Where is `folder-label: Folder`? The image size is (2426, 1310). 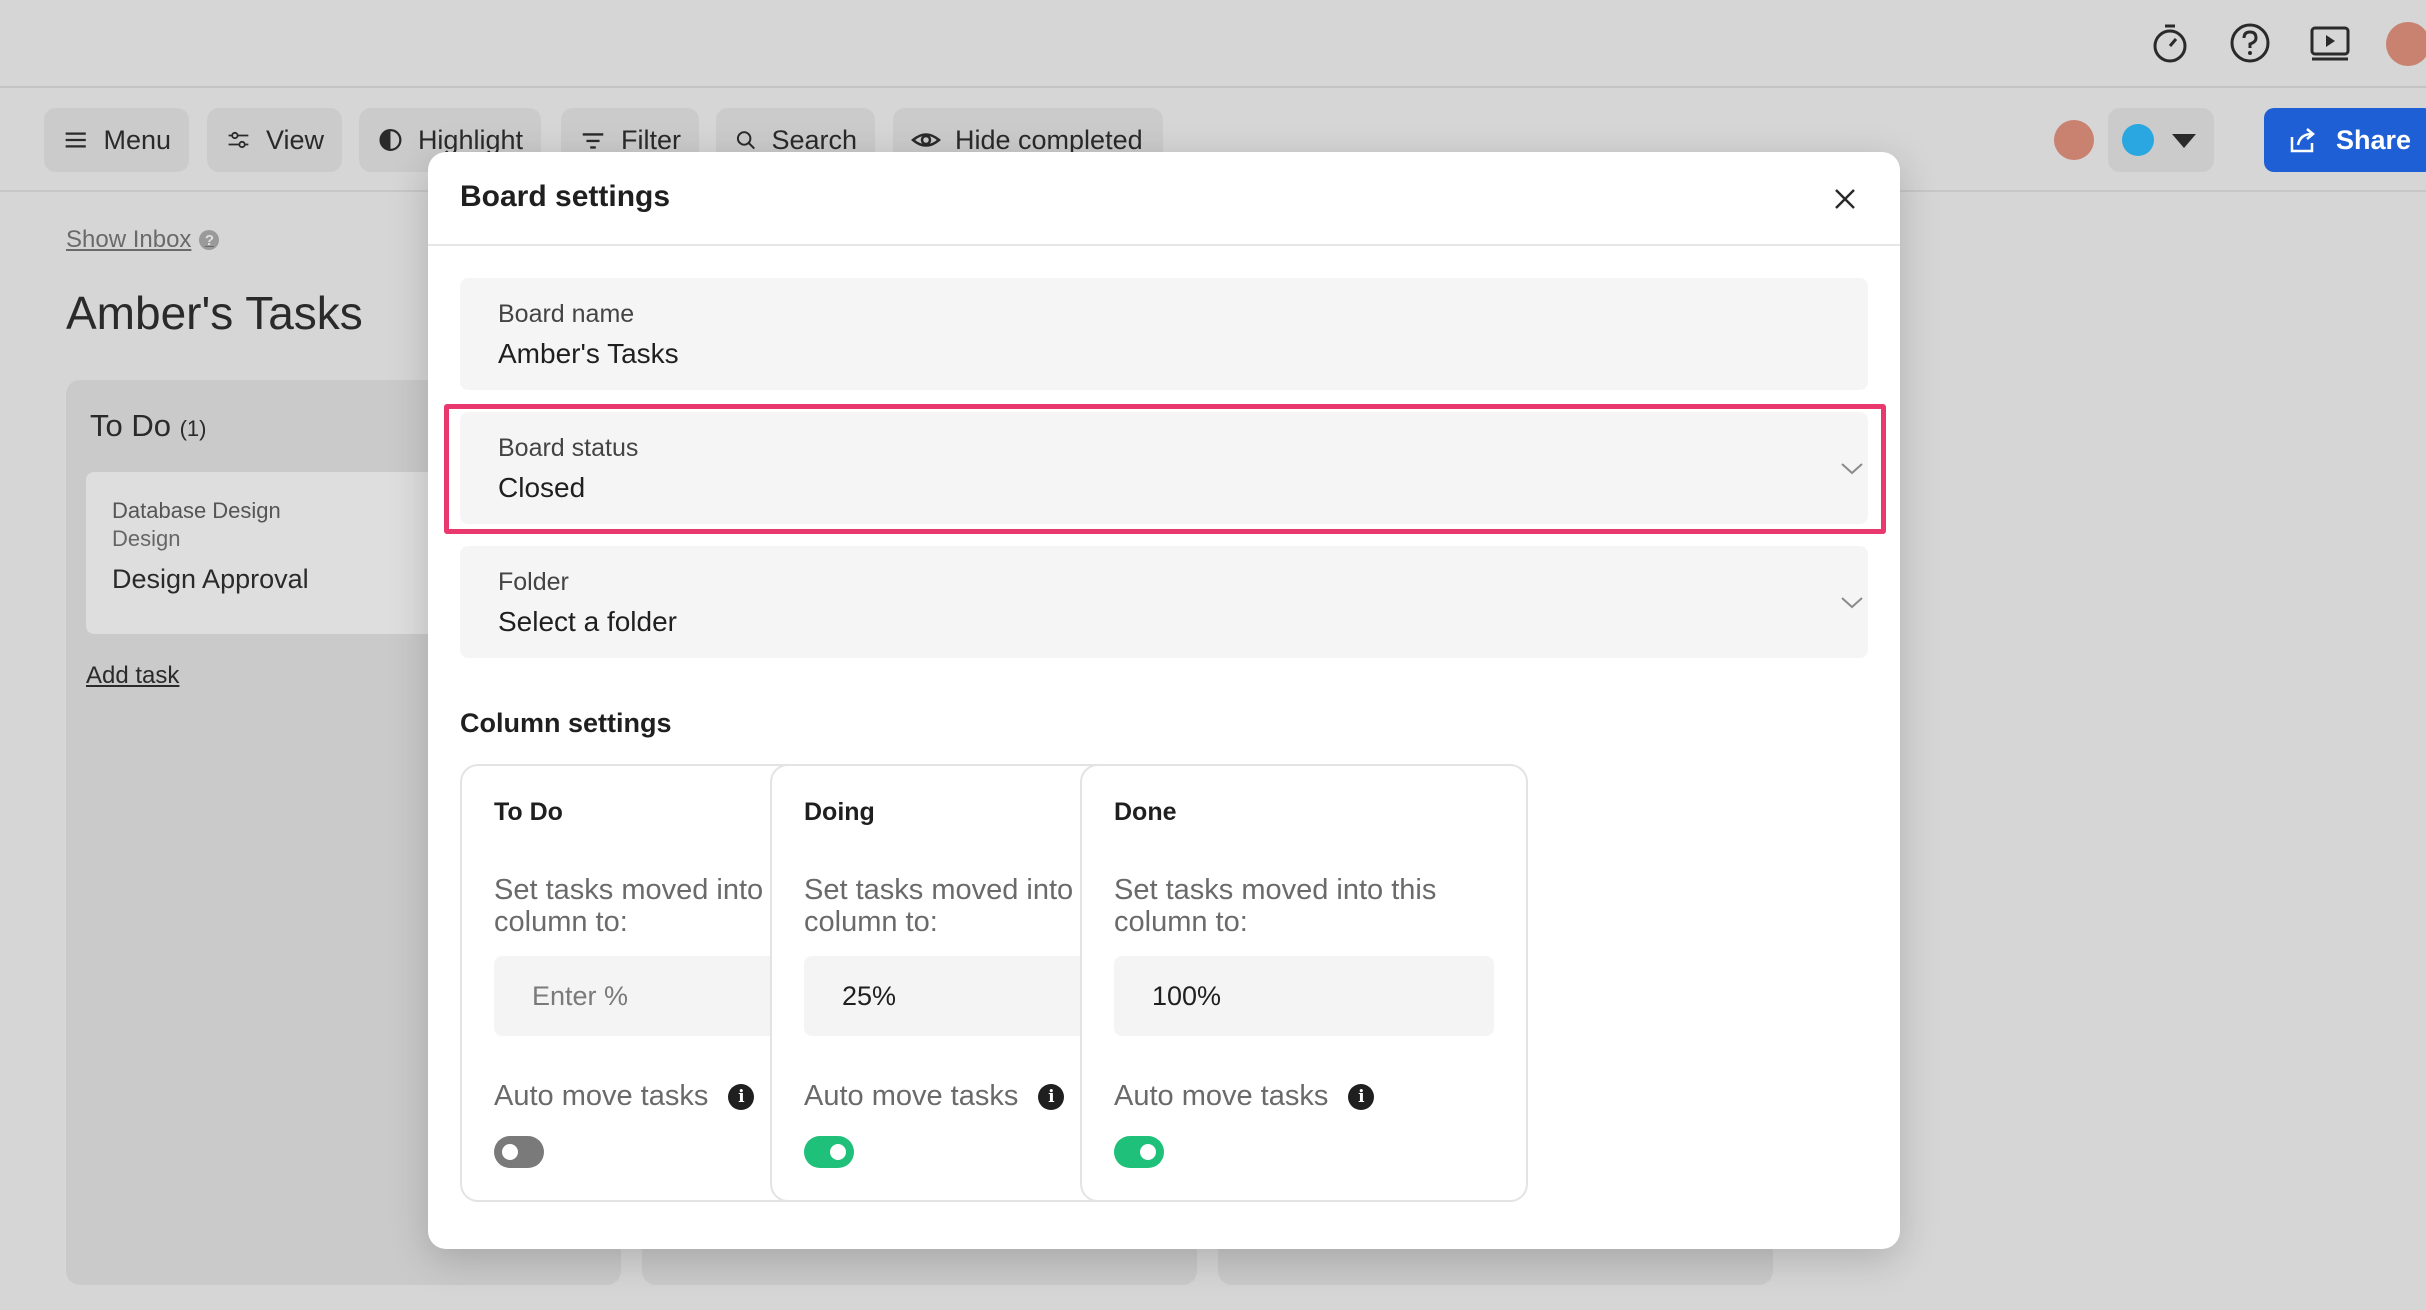
folder-label: Folder is located at coordinates (533, 582).